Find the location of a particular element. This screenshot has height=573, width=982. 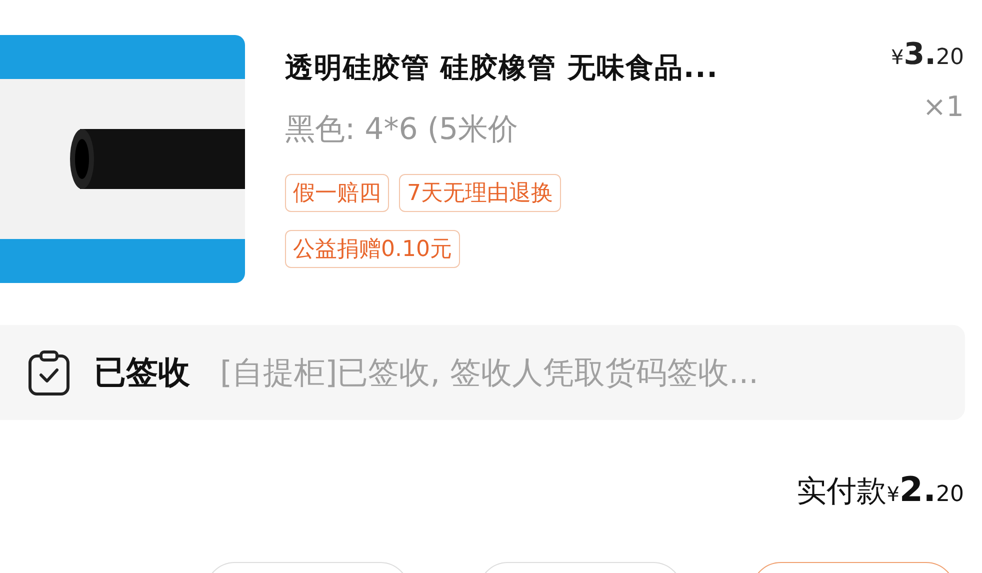

delivery-status: 已签收 is located at coordinates (142, 372).